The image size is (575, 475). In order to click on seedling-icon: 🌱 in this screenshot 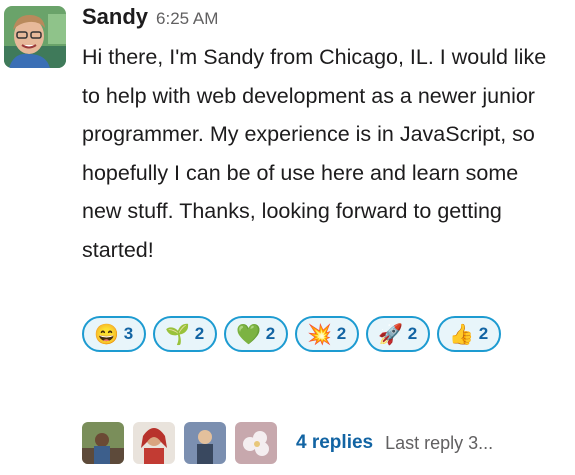, I will do `click(178, 334)`.